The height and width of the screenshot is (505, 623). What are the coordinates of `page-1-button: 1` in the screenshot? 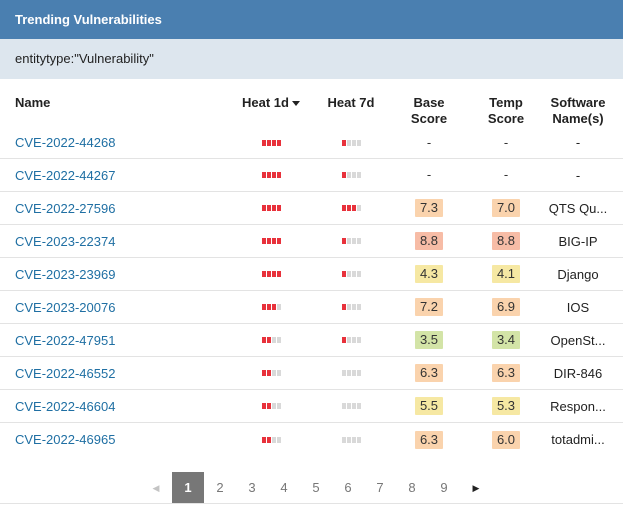 It's located at (188, 488).